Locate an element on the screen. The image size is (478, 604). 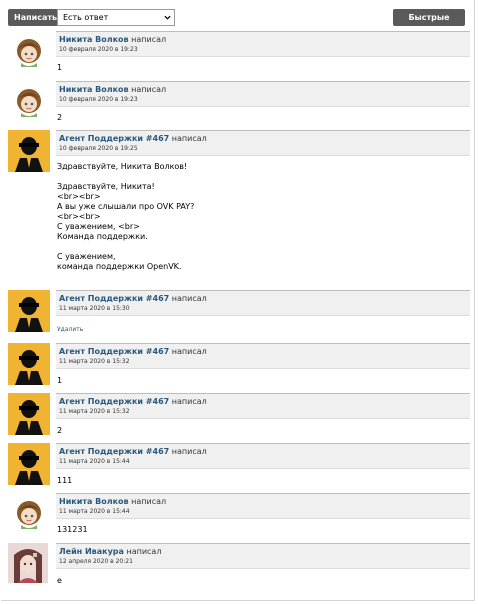
status-select-value: Есть ответ is located at coordinates (86, 17).